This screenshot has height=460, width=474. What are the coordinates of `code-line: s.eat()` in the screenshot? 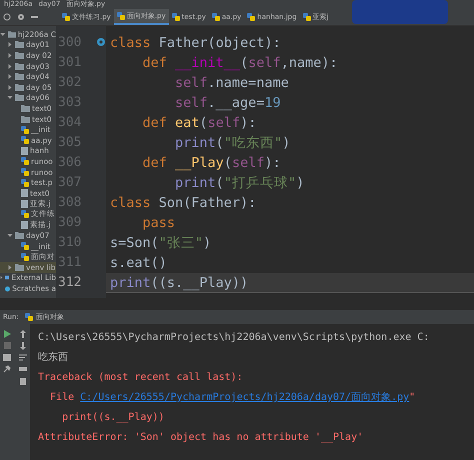 It's located at (138, 263).